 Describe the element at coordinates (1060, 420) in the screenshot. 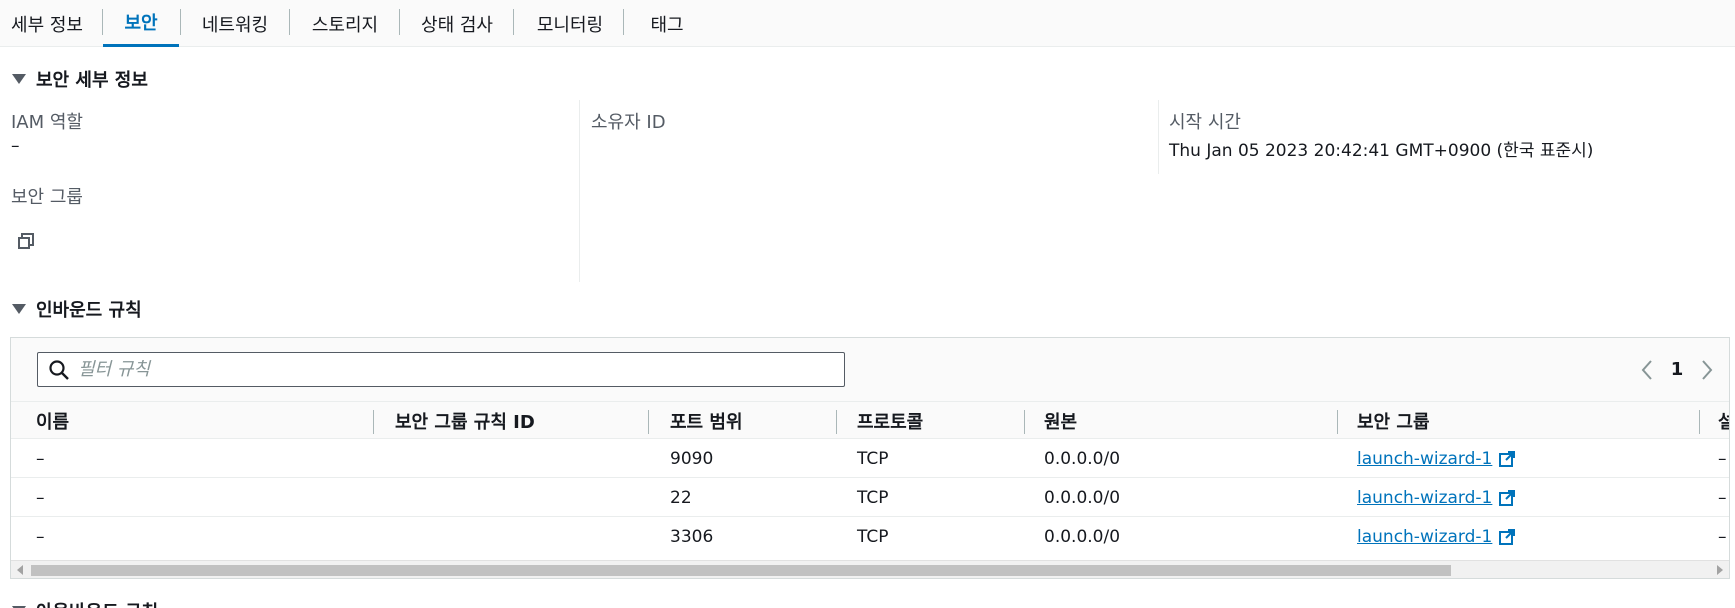

I see `column-header-source: 원본` at that location.